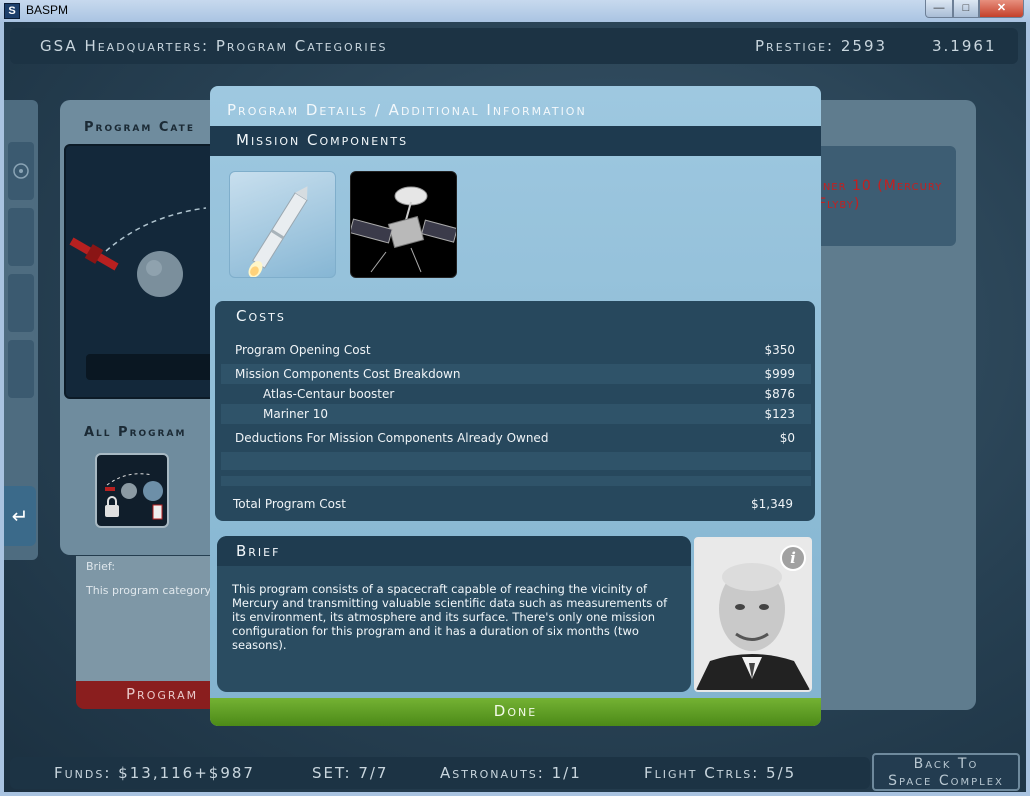  Describe the element at coordinates (162, 694) in the screenshot. I see `program-unavailable-label: Program` at that location.